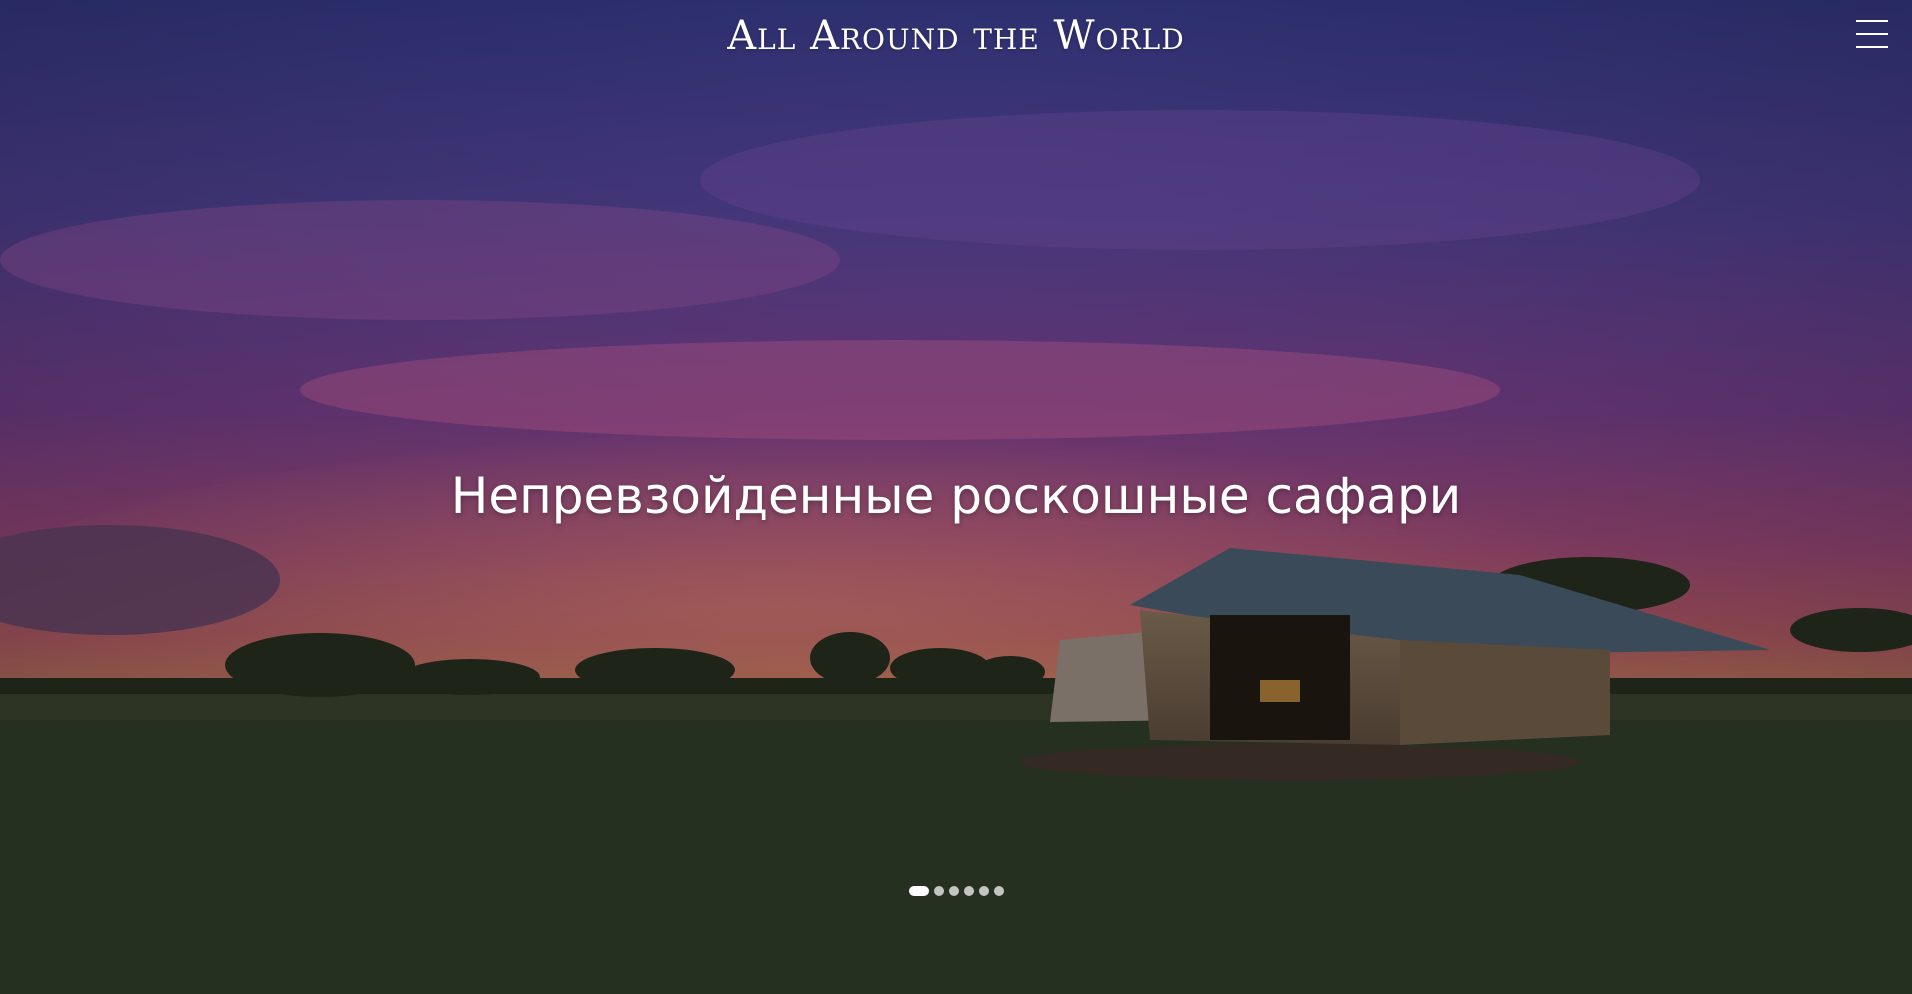 This screenshot has height=994, width=1912. I want to click on slider-pagination, so click(956, 891).